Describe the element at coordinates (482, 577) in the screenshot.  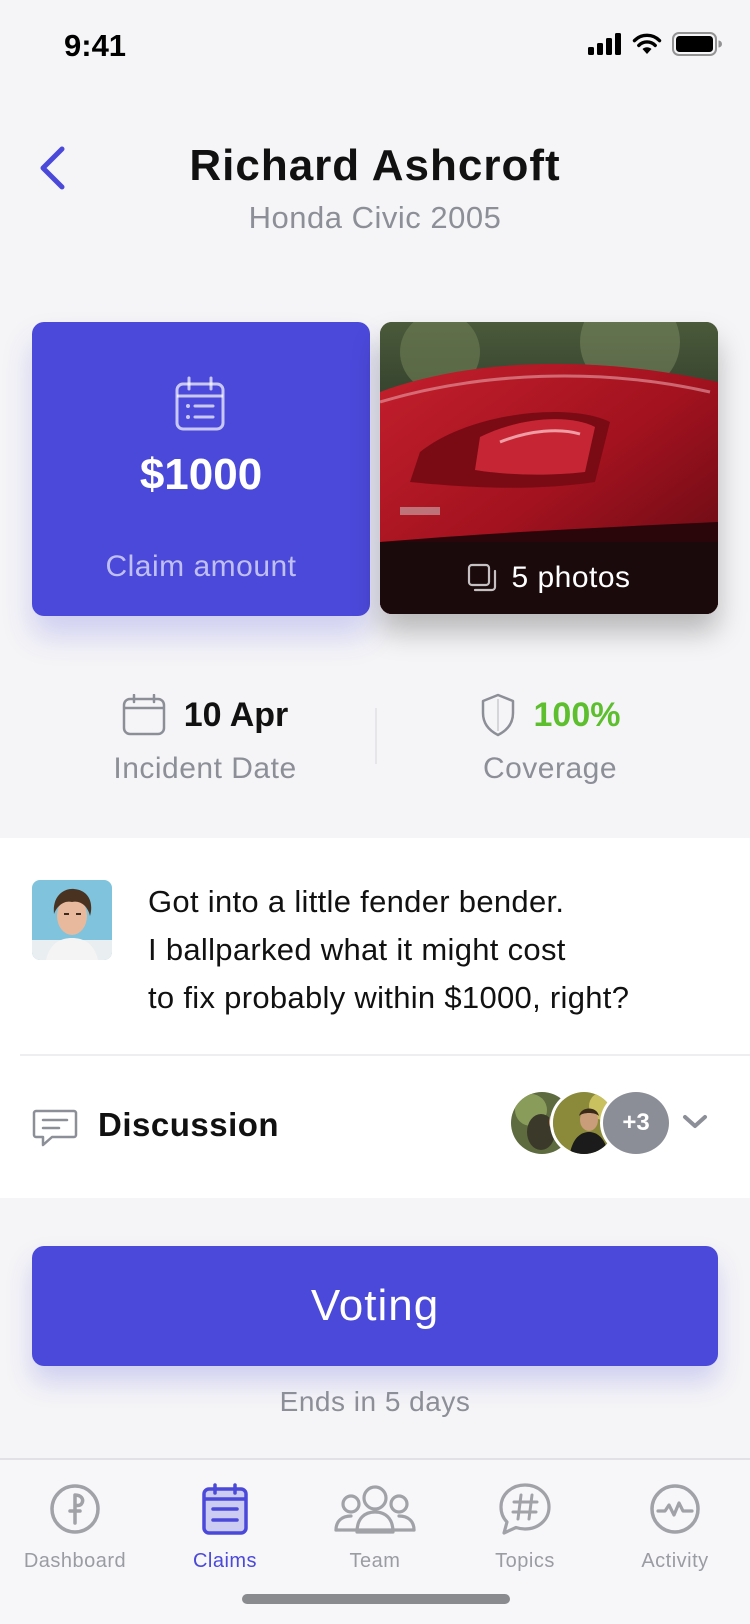
I see `photos-icon` at that location.